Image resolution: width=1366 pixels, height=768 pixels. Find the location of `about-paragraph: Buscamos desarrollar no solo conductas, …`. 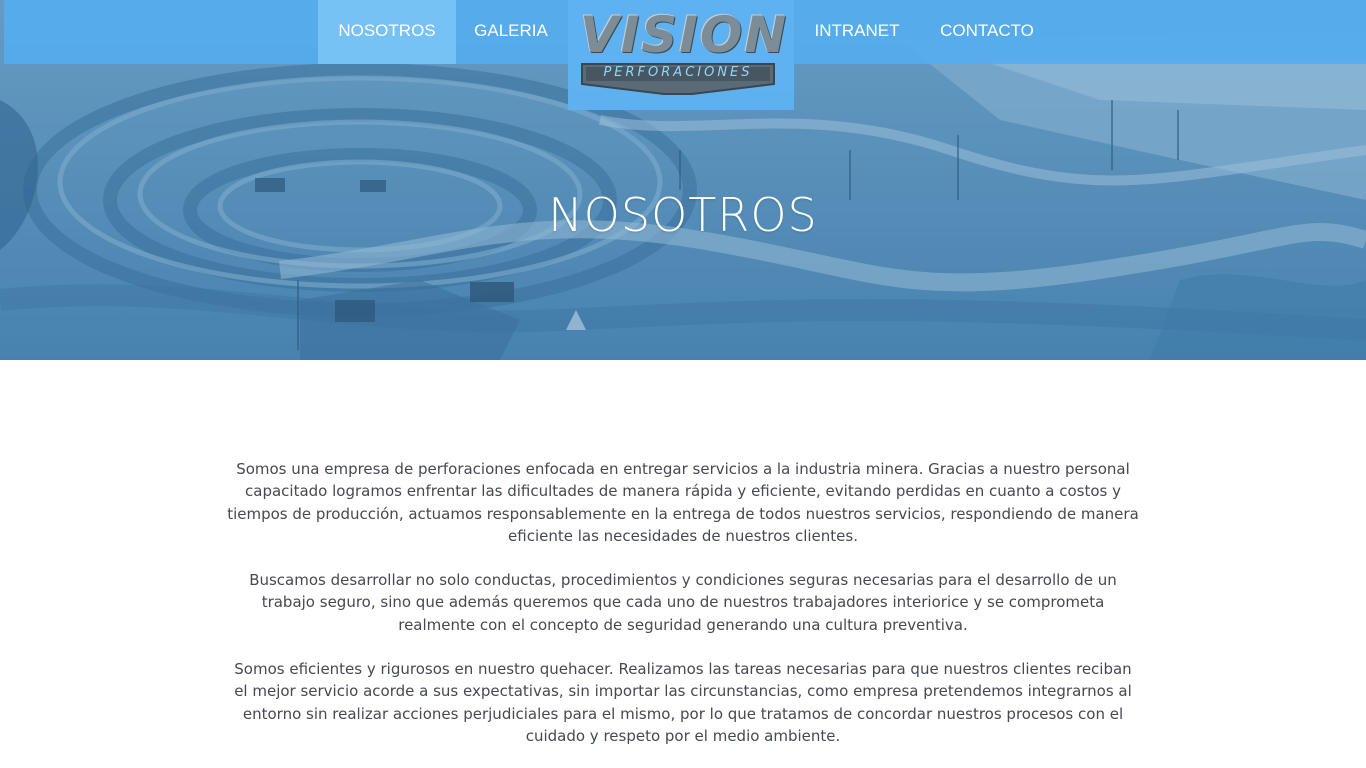

about-paragraph: Buscamos desarrollar no solo conductas, … is located at coordinates (683, 602).